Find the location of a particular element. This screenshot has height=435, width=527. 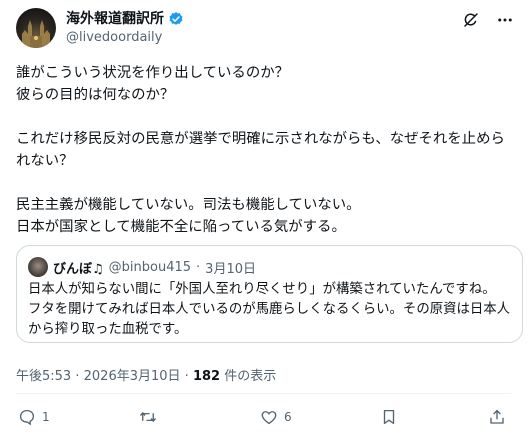

divider is located at coordinates (263, 393).